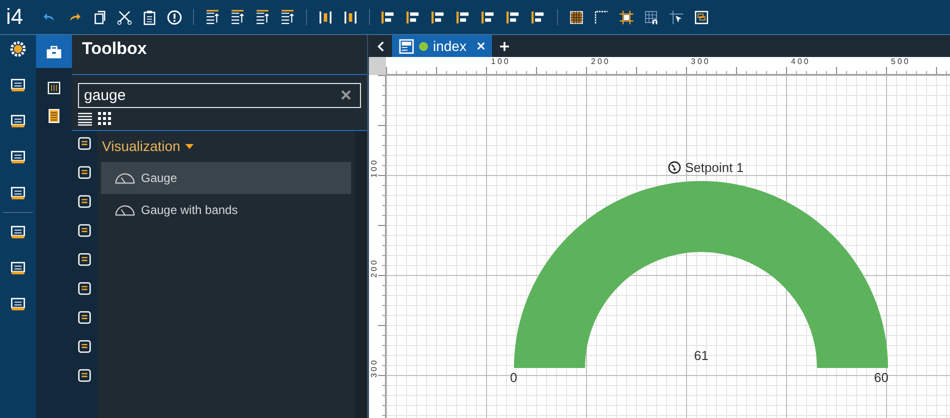  I want to click on gauge-title: Setpoint 1, so click(714, 167).